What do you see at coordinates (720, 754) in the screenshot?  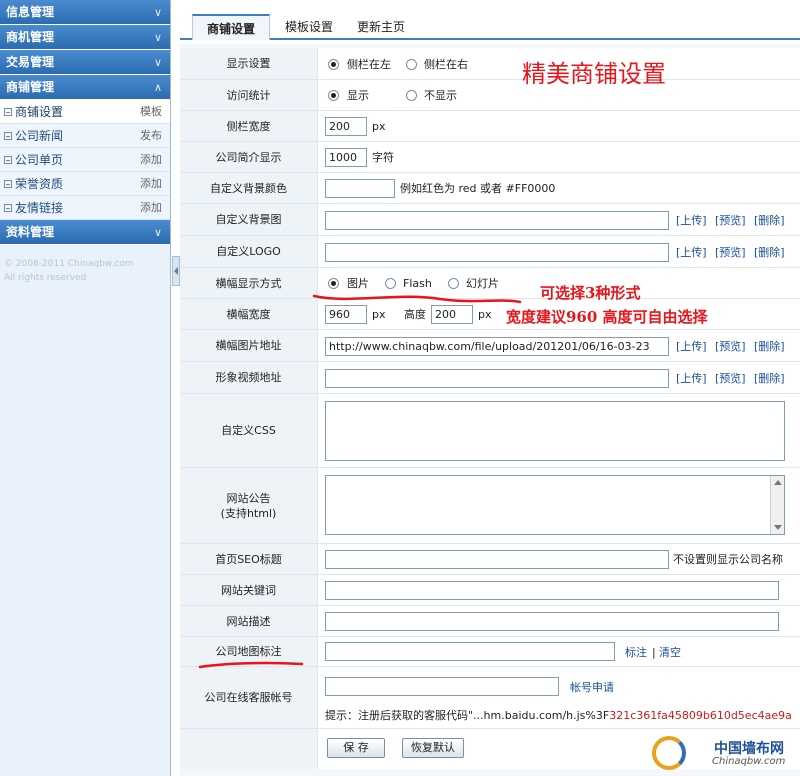 I see `site-watermark-logo: 中国墙布网 Chinaqbw.com` at bounding box center [720, 754].